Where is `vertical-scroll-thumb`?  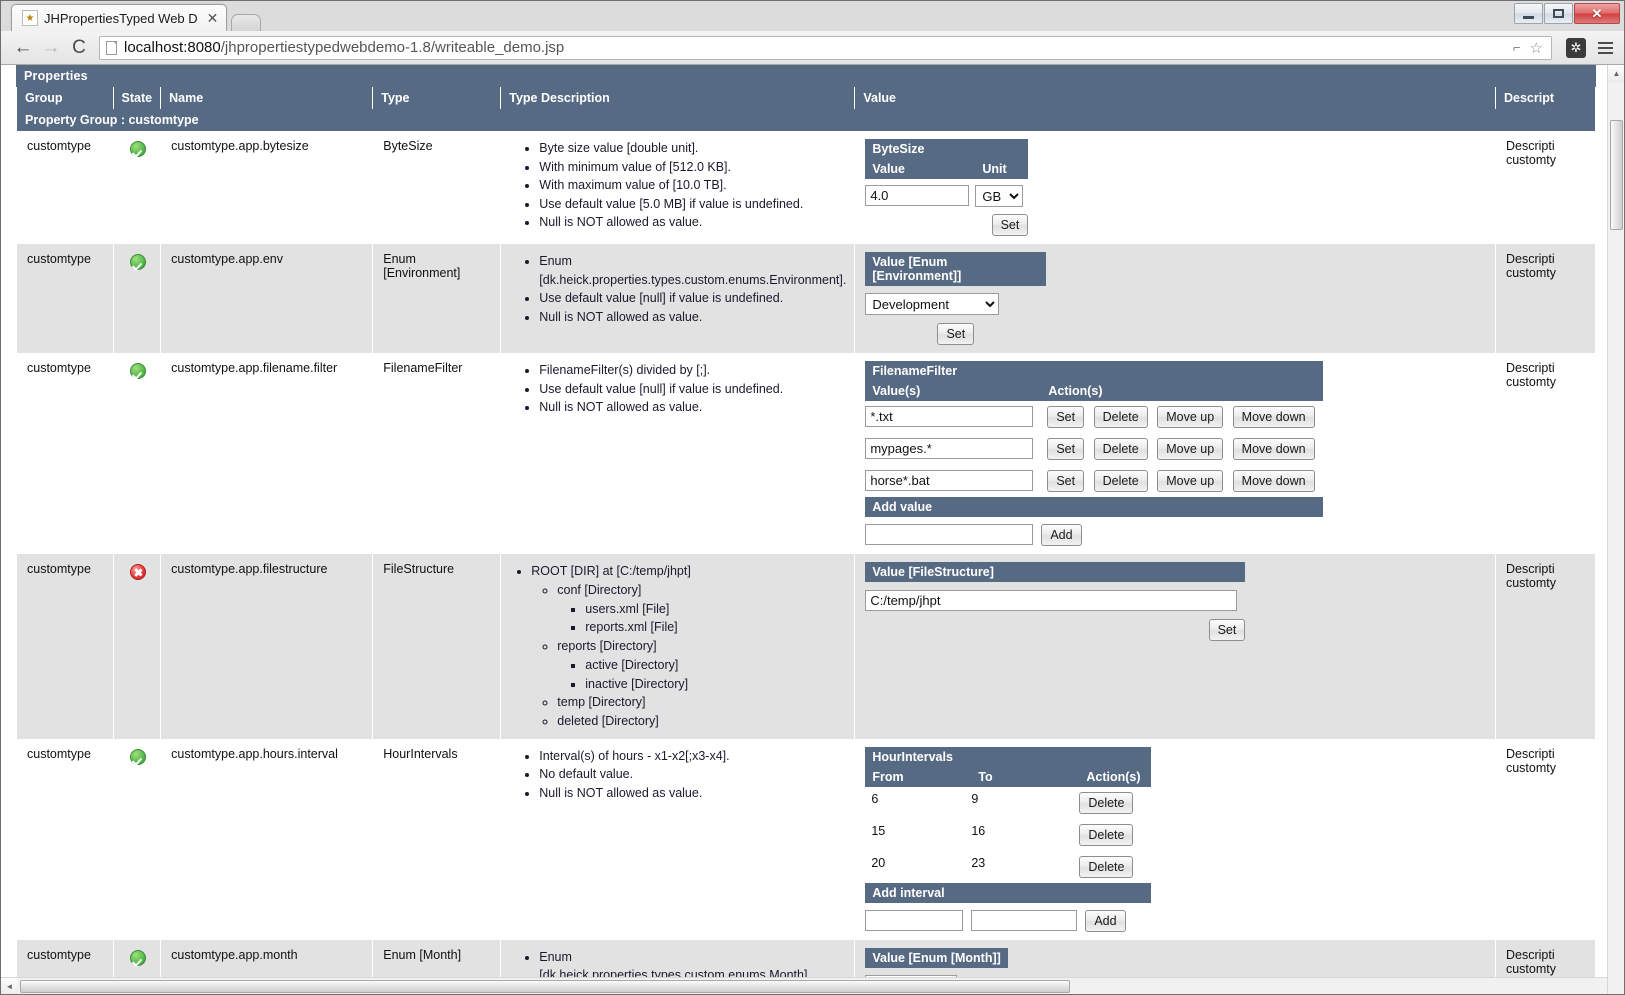
vertical-scroll-thumb is located at coordinates (1616, 175).